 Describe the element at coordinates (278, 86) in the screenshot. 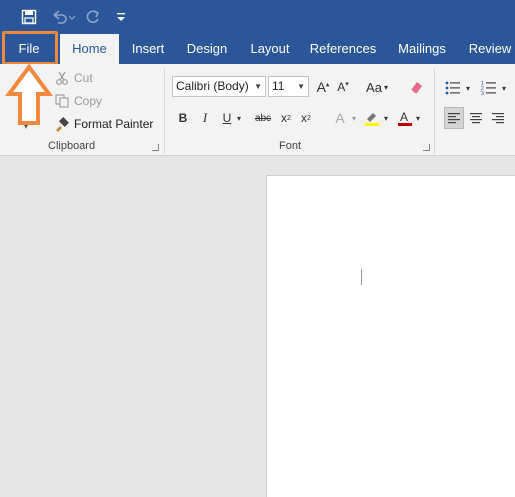

I see `font-size-value: 11` at that location.